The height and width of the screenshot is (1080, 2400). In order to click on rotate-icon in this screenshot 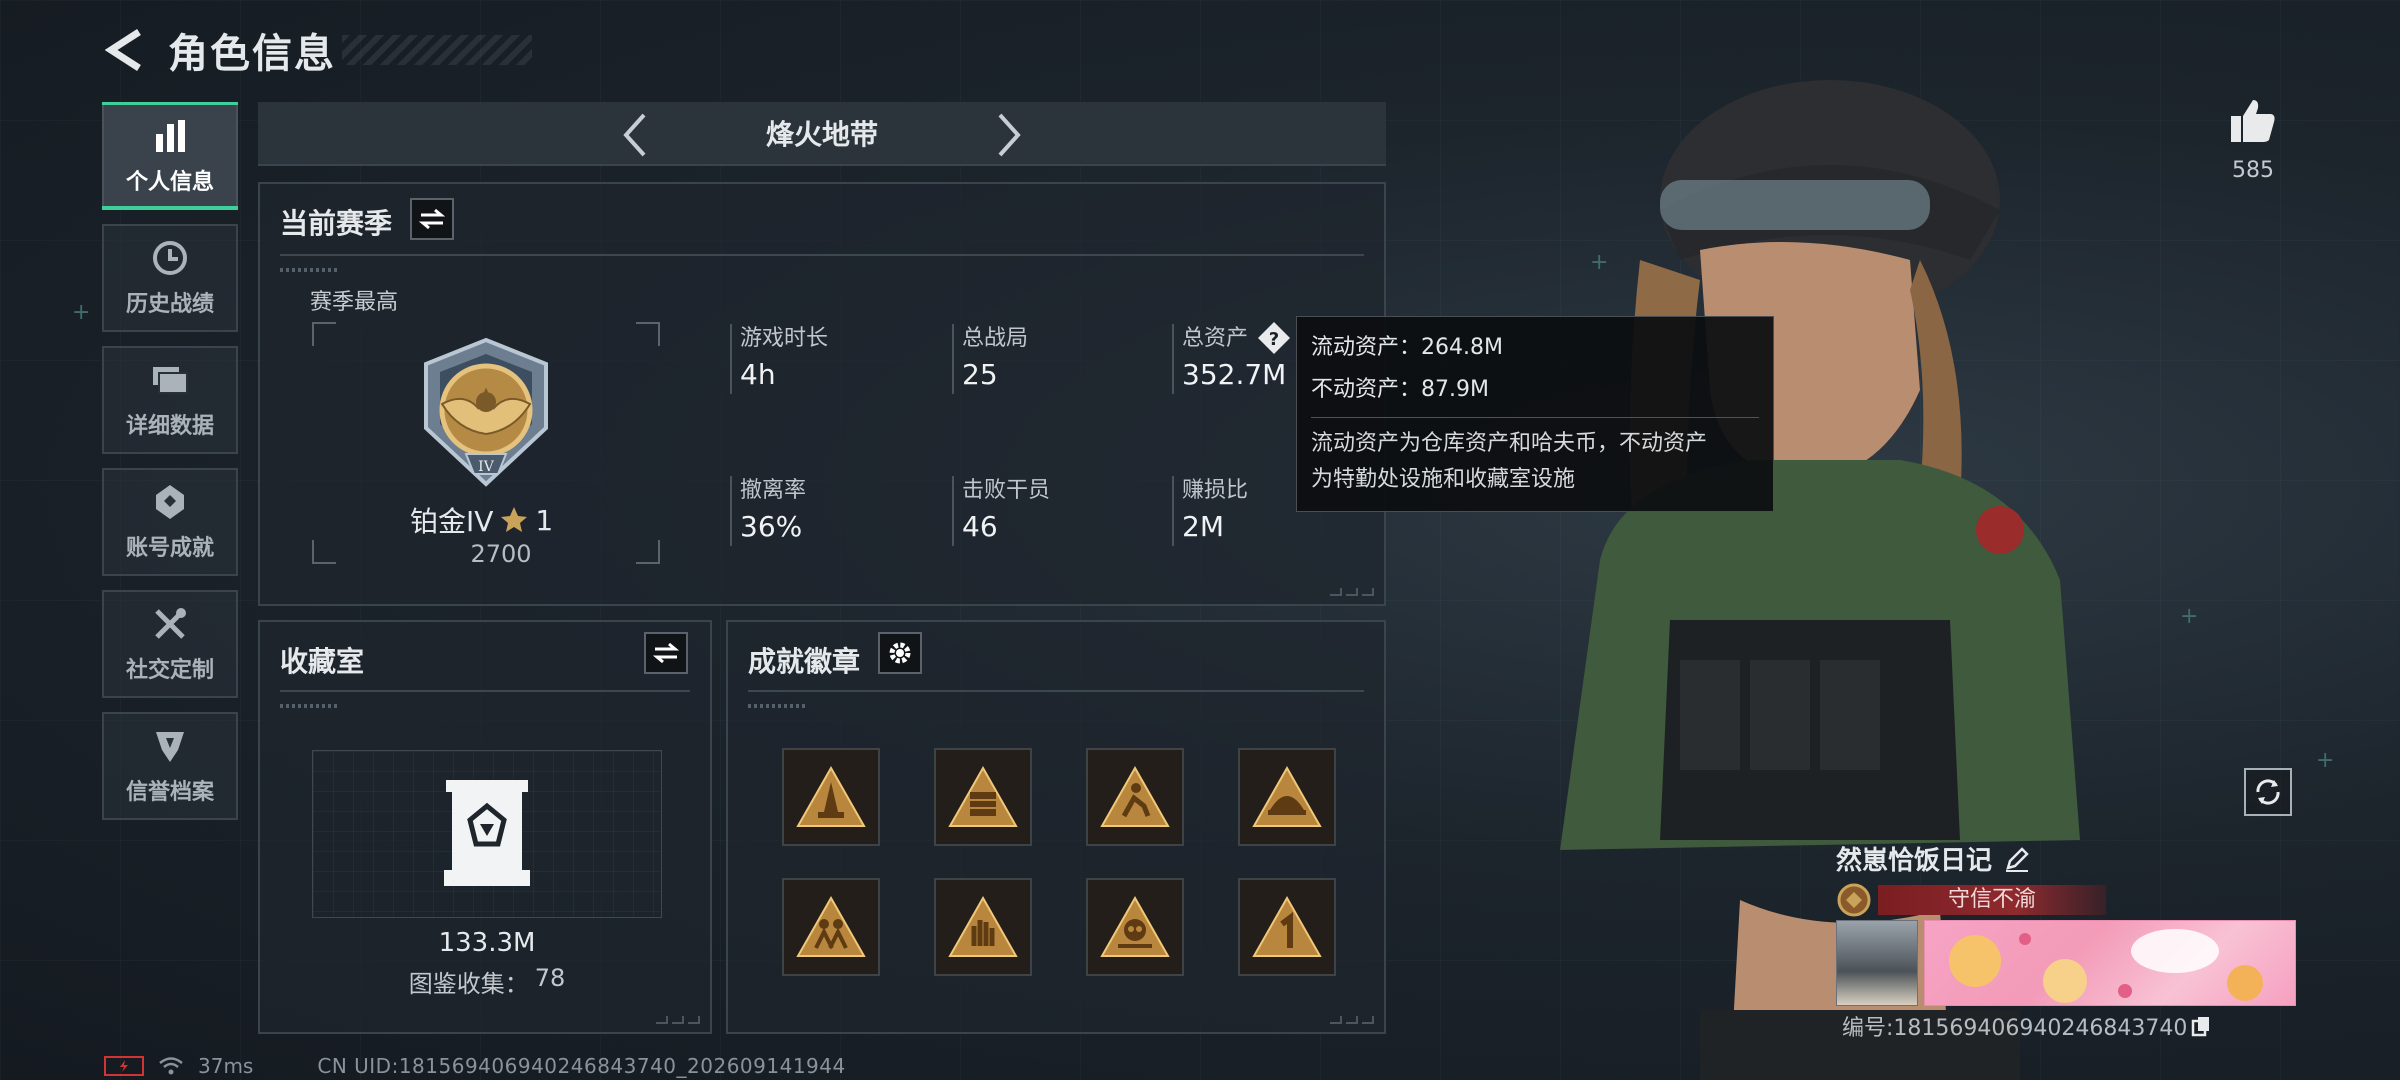, I will do `click(2268, 792)`.